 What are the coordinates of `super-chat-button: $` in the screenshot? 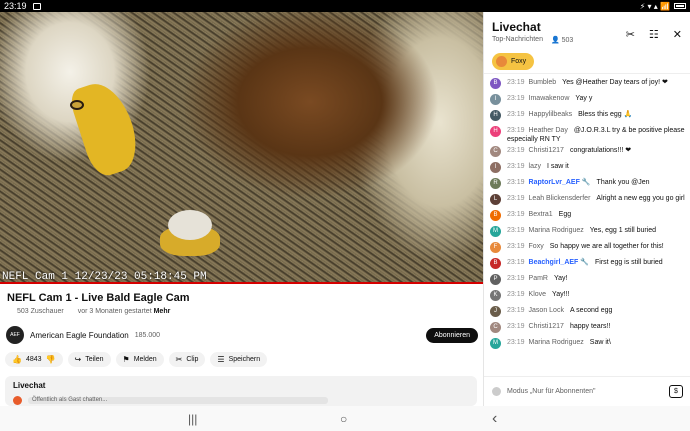 It's located at (676, 391).